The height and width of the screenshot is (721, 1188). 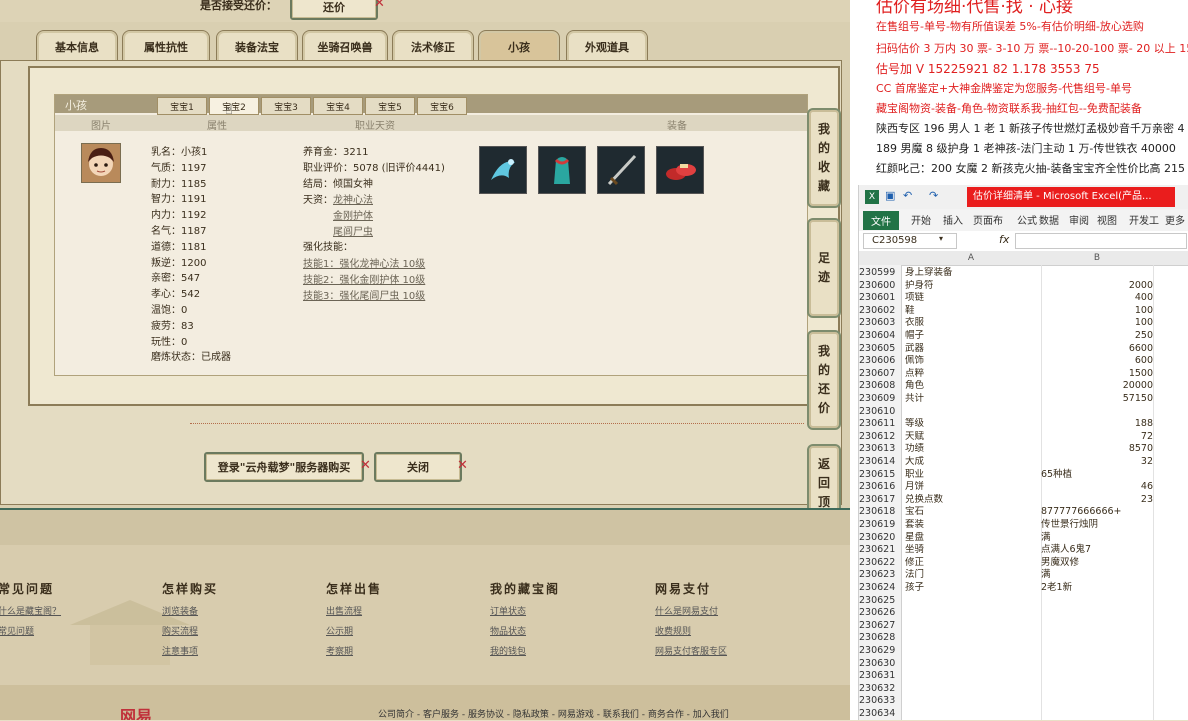 I want to click on sheet-row: 230613 功绩 8570, so click(x=1023, y=449).